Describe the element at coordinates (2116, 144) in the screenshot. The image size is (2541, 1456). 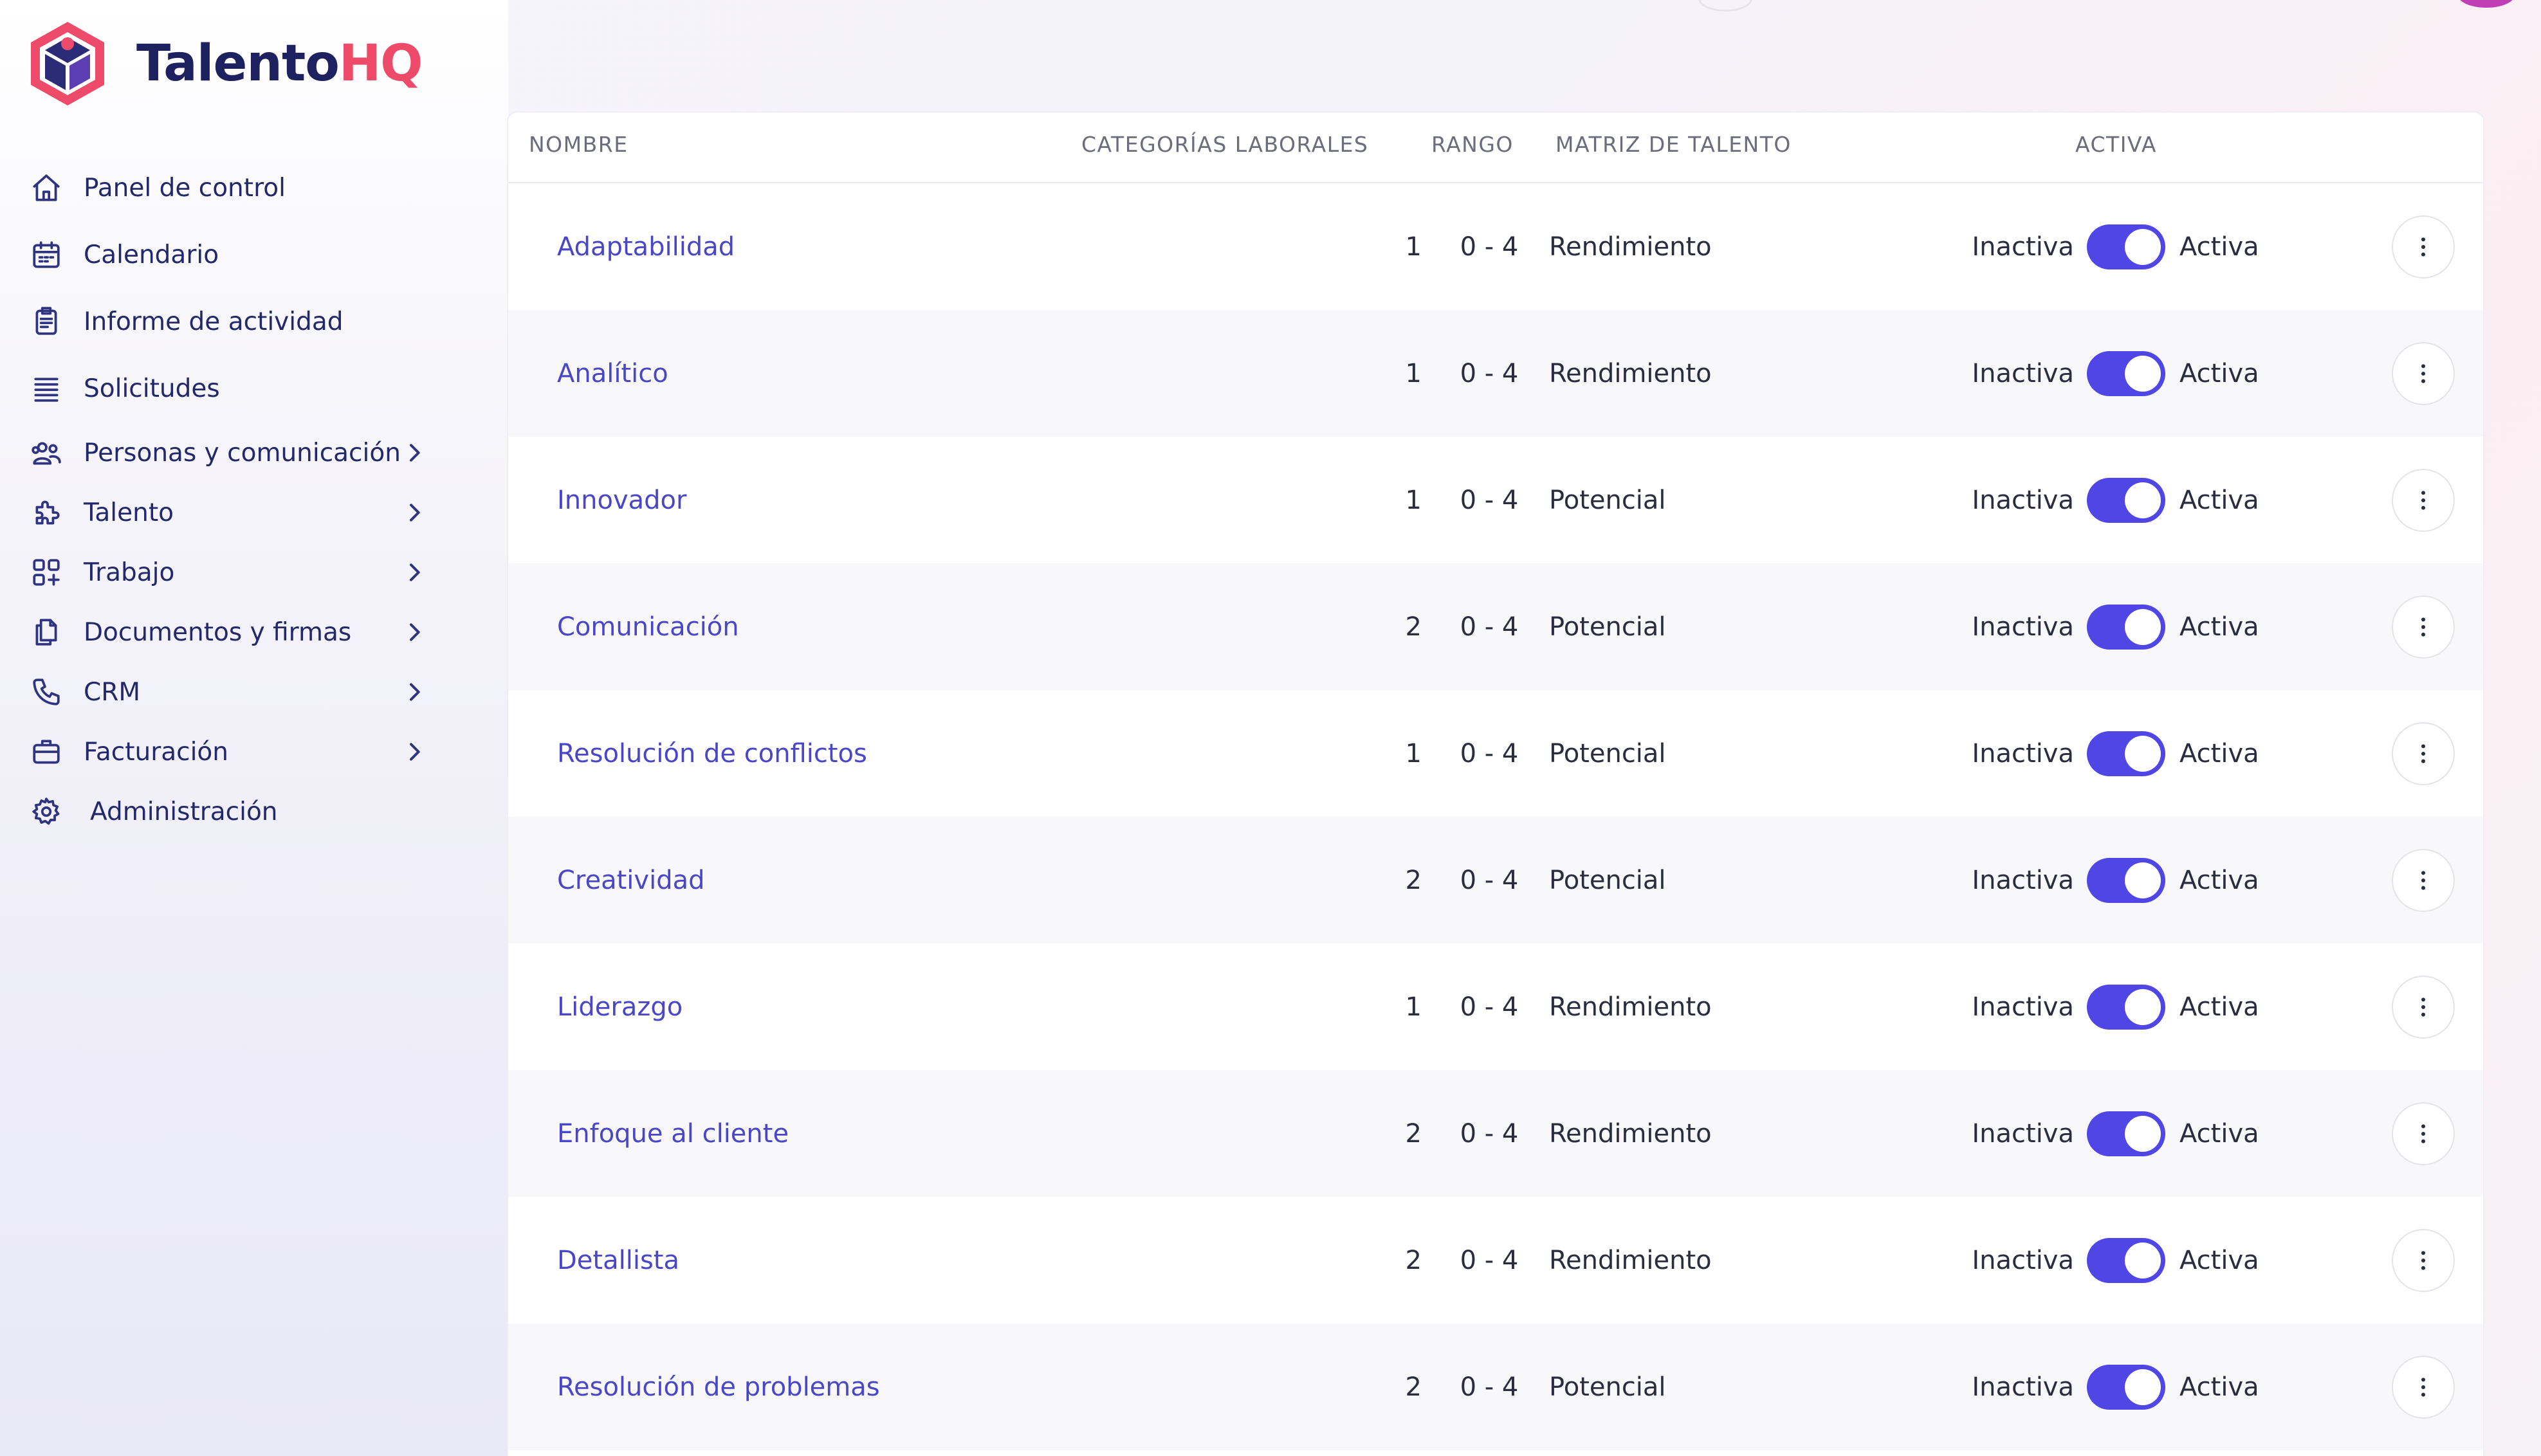
I see `column-header-active: ACTIVA` at that location.